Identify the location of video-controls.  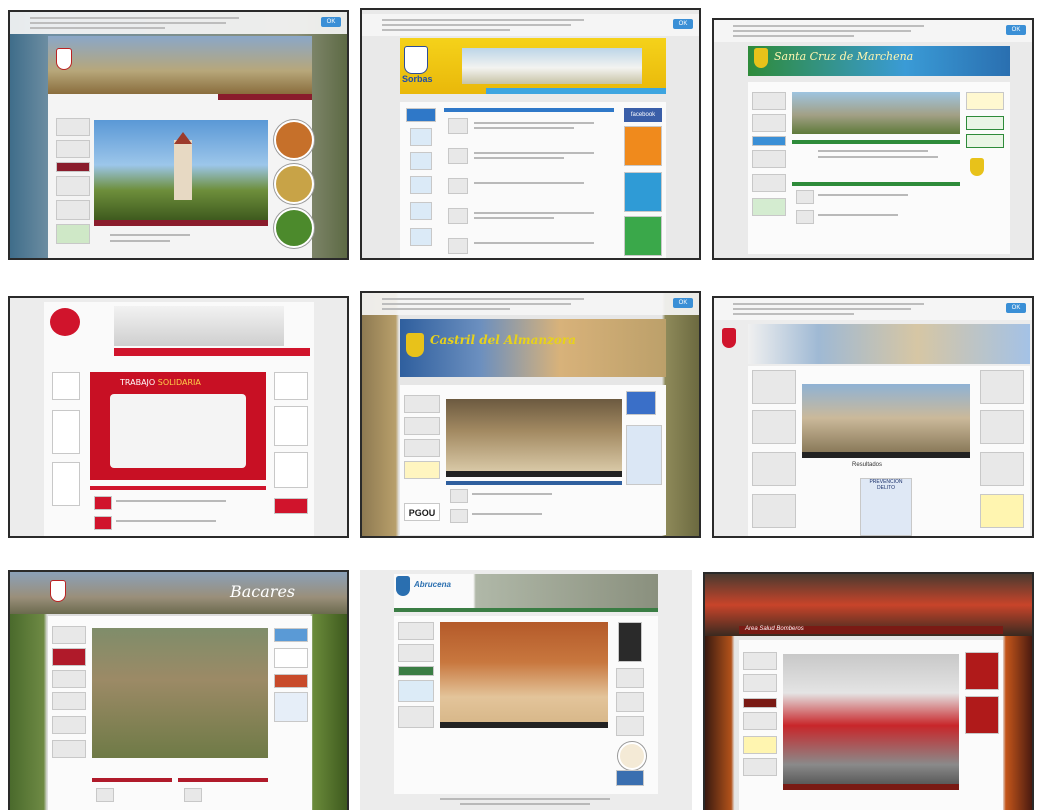
(886, 455).